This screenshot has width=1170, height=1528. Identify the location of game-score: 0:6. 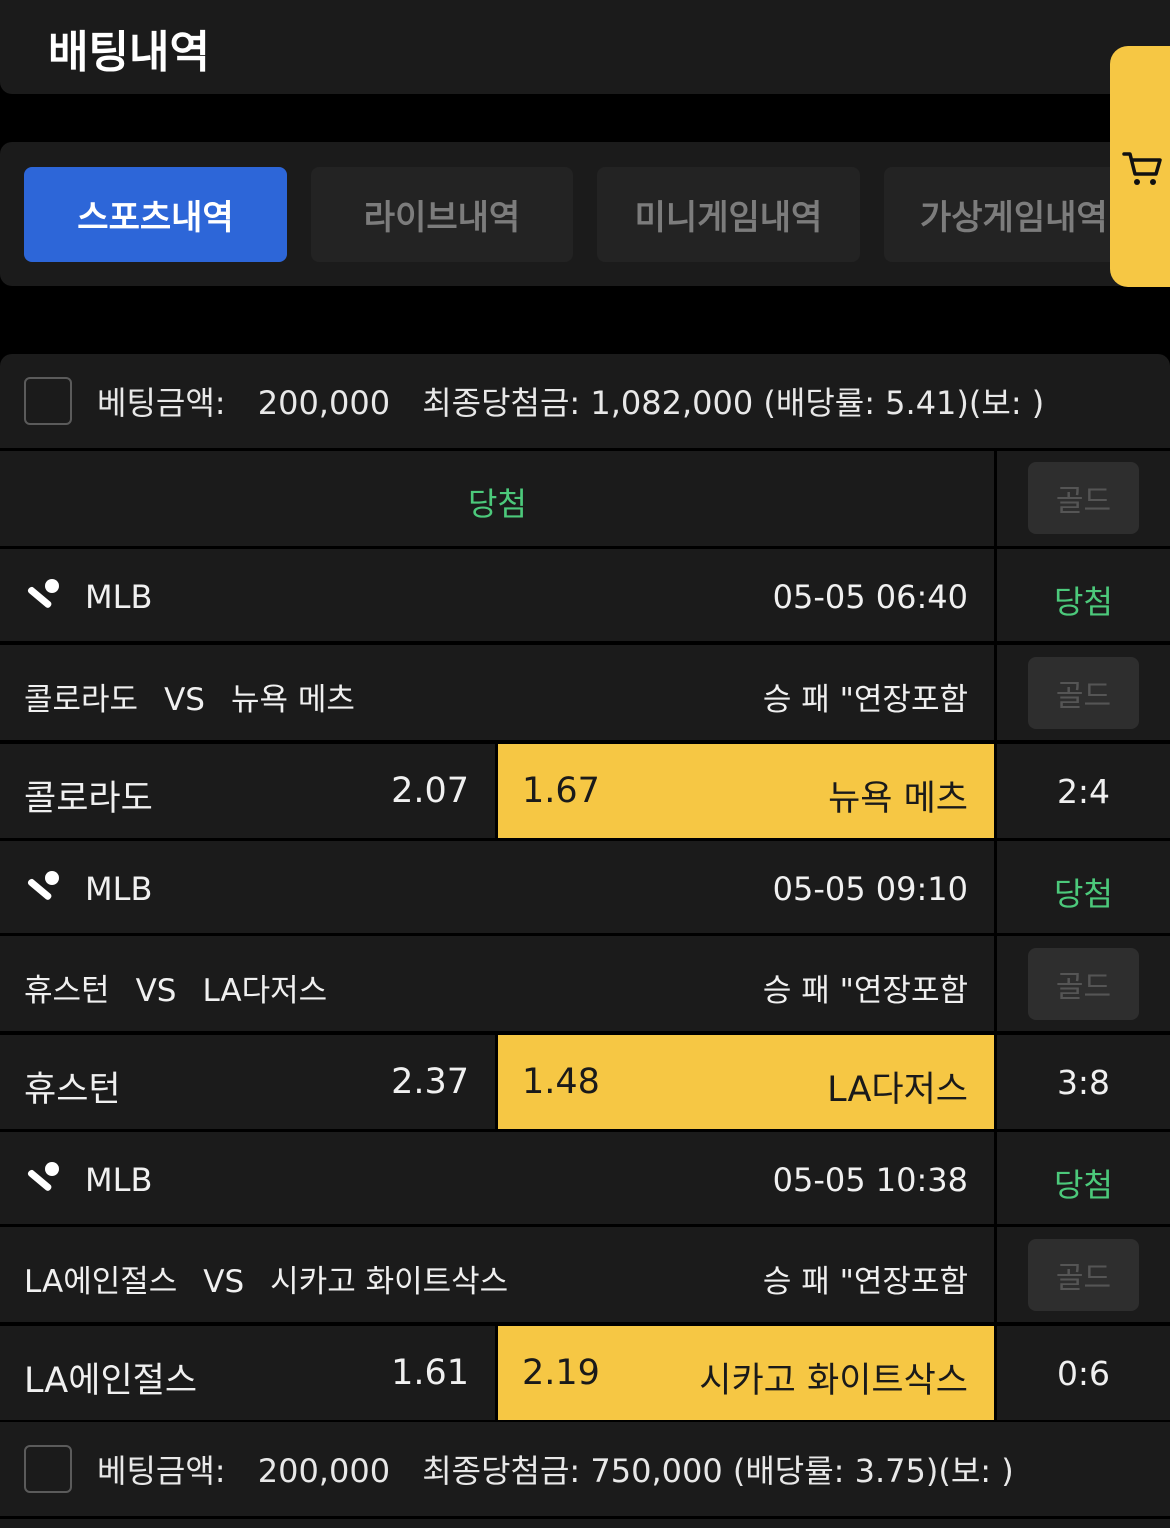
(1083, 1373).